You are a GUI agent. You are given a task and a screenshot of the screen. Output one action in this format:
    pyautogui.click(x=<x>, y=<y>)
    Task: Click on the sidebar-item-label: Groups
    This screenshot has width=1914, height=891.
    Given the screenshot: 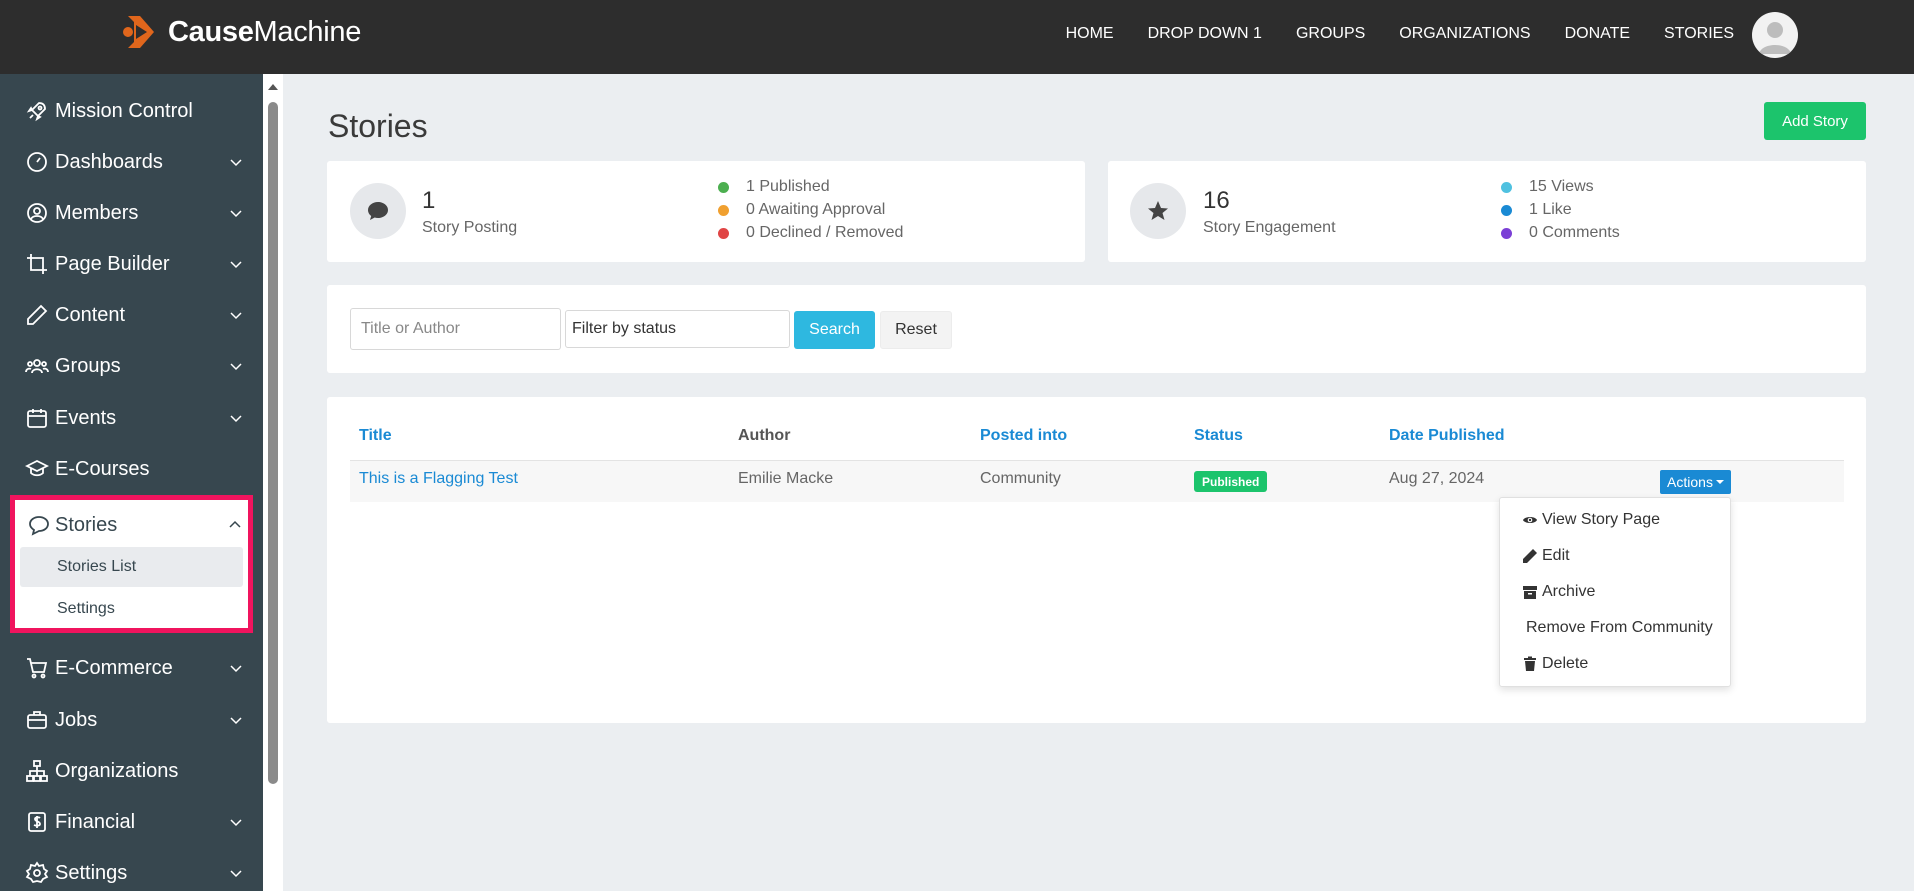 What is the action you would take?
    pyautogui.click(x=88, y=365)
    